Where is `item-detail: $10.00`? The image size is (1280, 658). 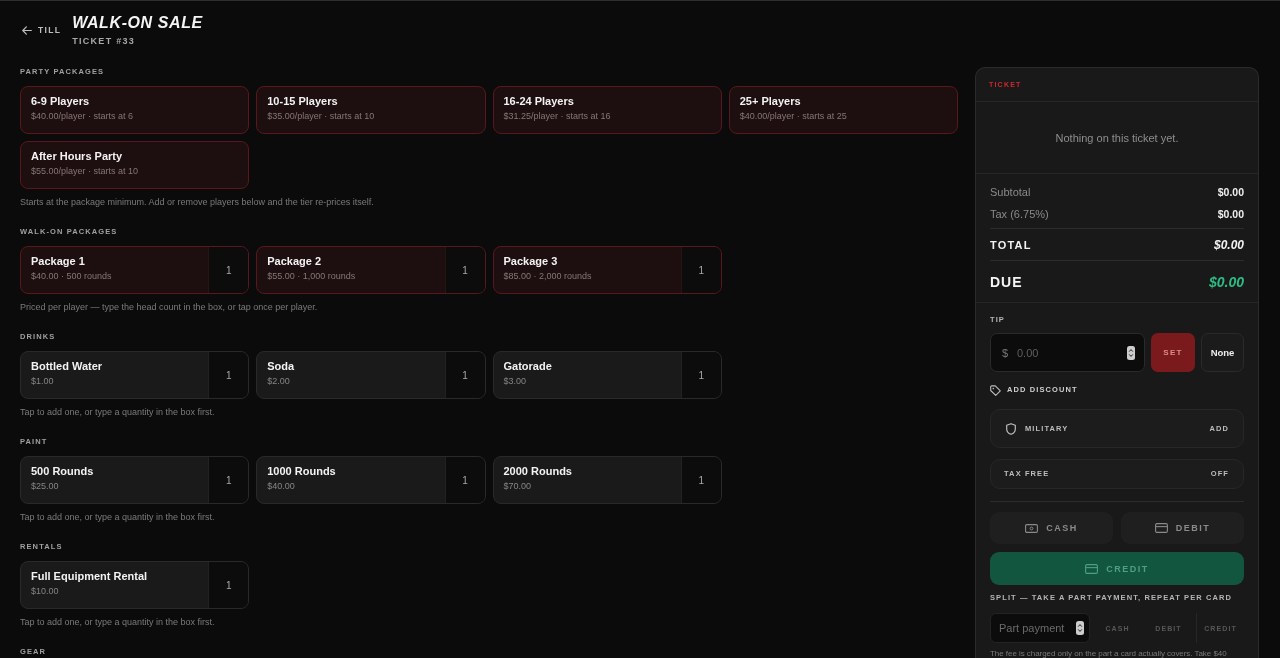
item-detail: $10.00 is located at coordinates (45, 591).